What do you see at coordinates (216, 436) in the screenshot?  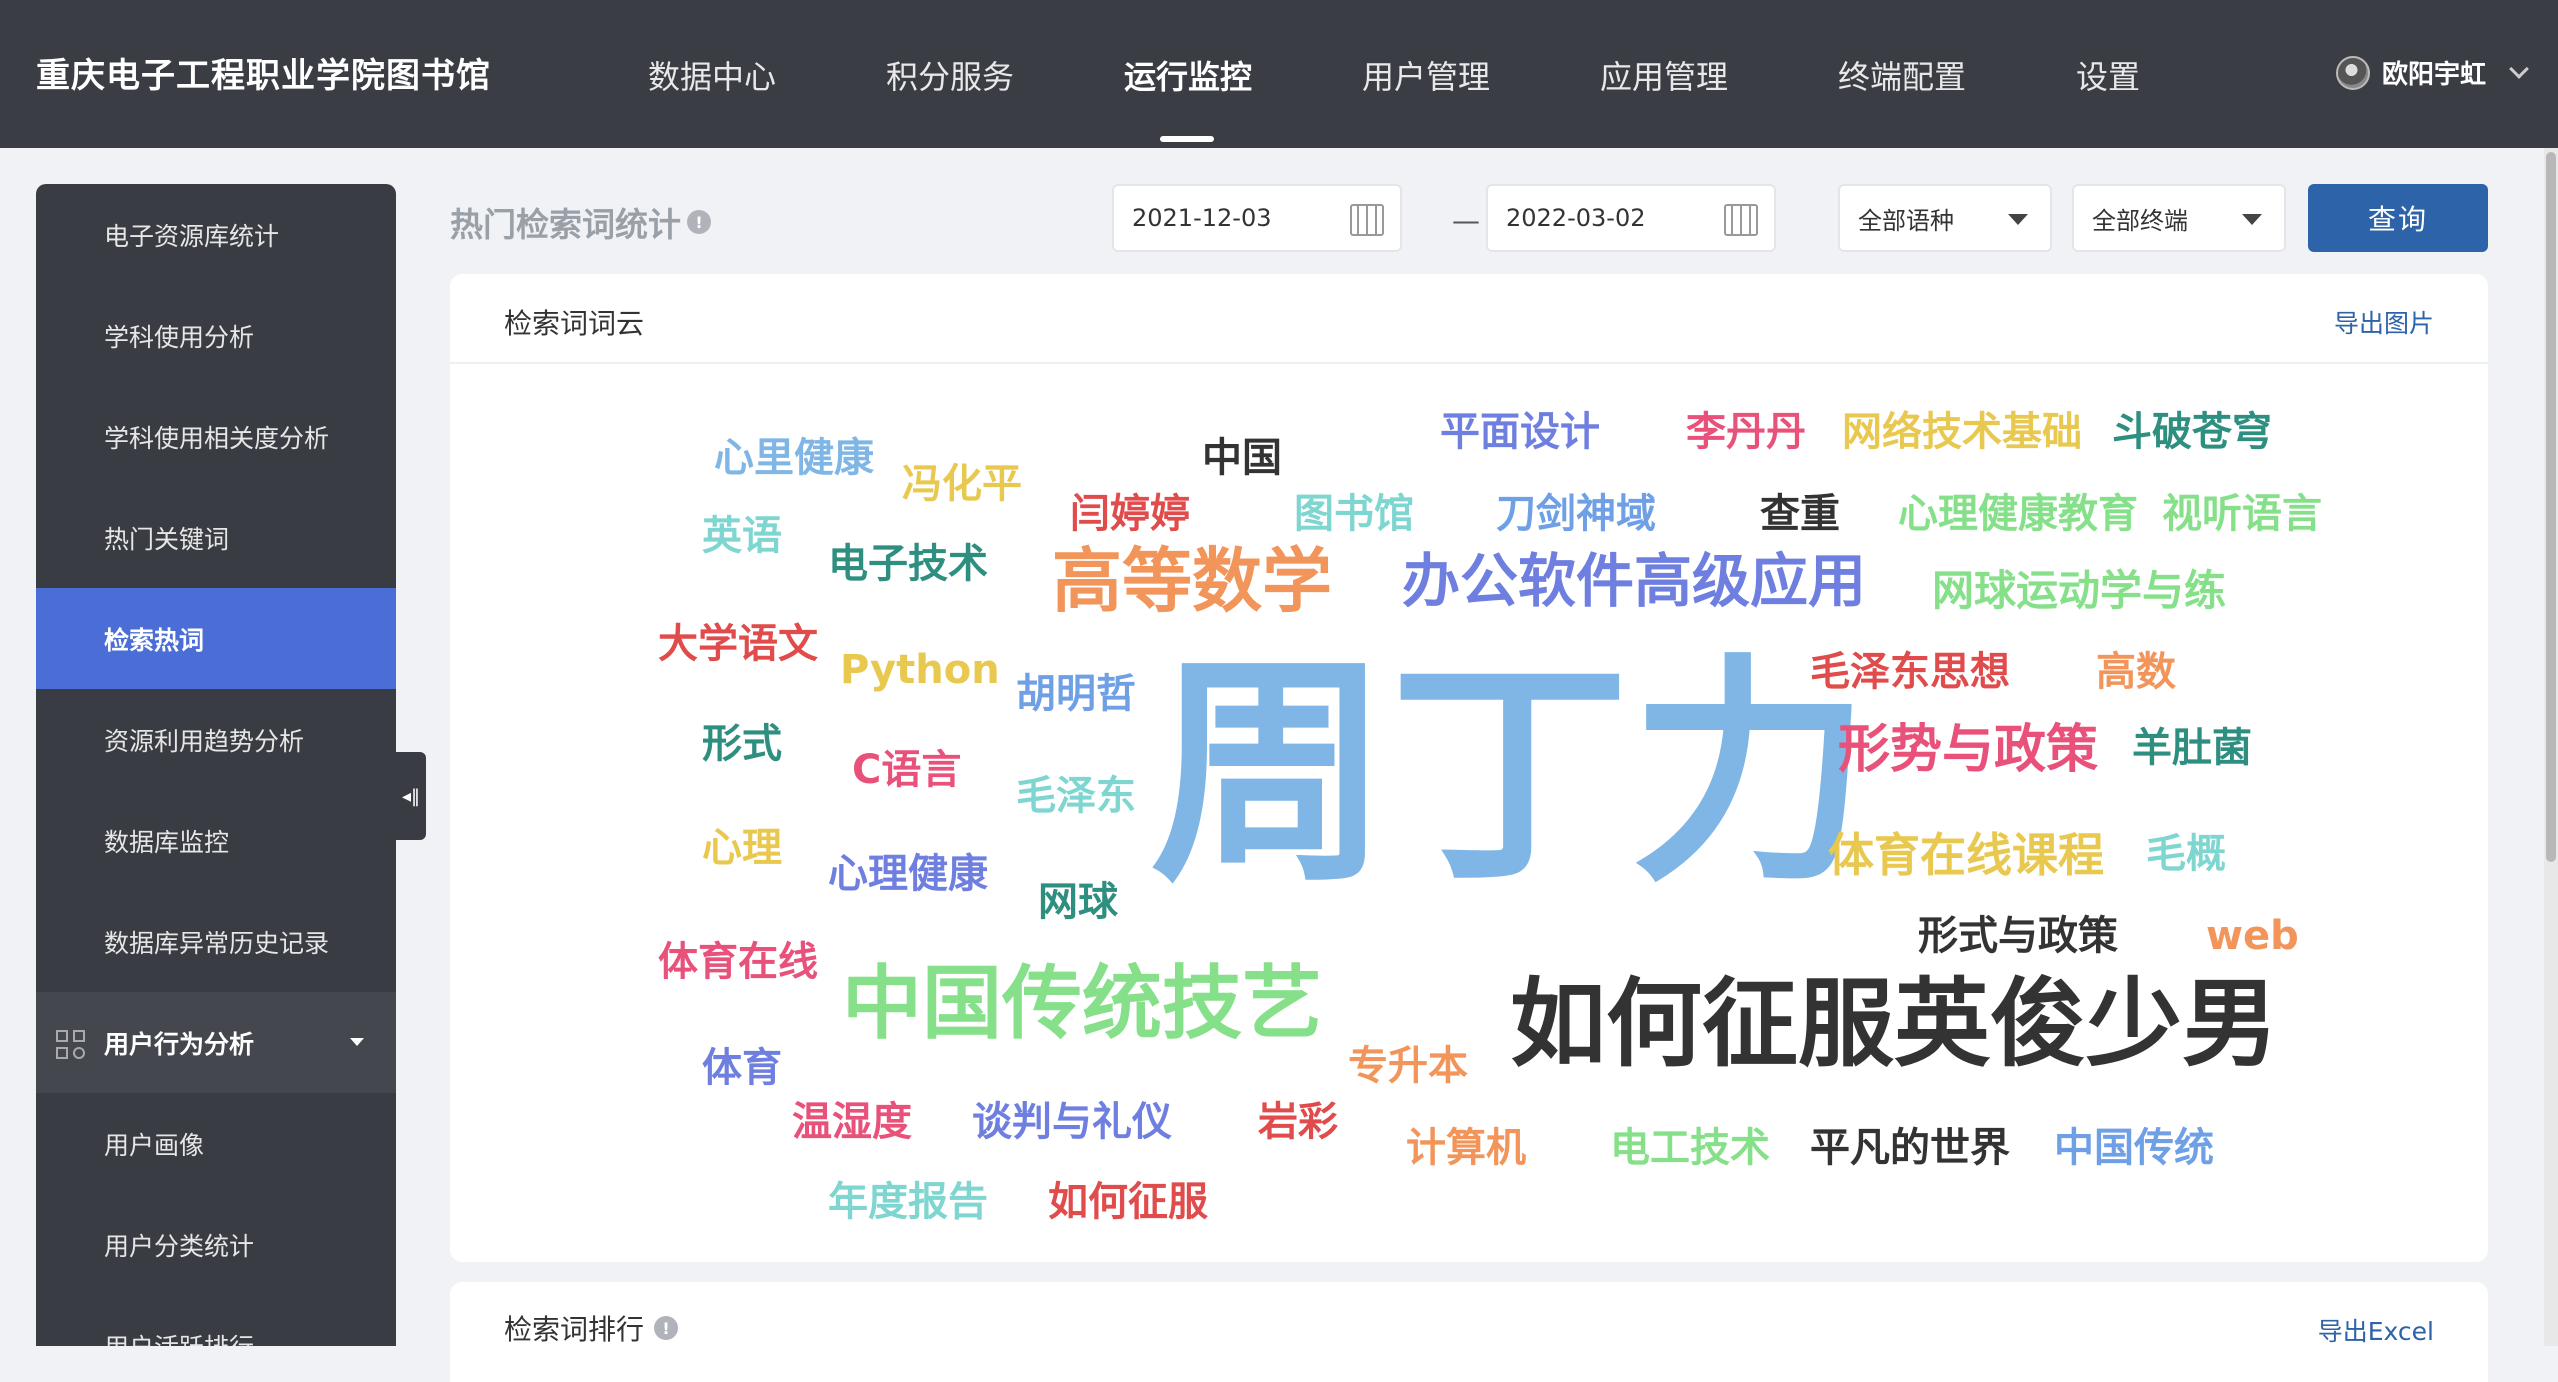 I see `sidebar-item-subject-correlation: 学科使用相关度分析` at bounding box center [216, 436].